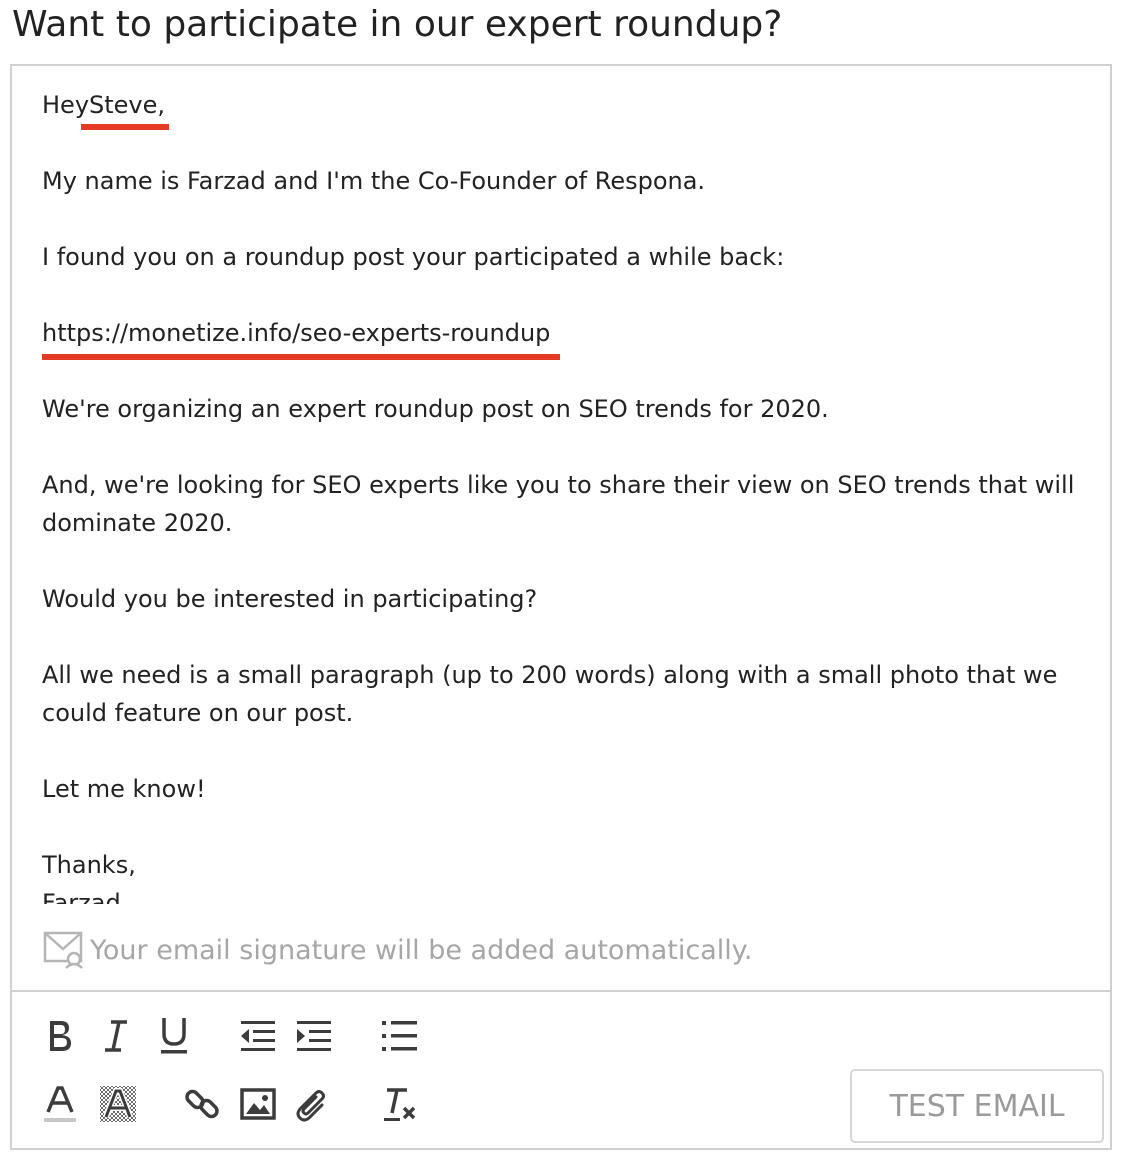  I want to click on indent-button, so click(314, 1036).